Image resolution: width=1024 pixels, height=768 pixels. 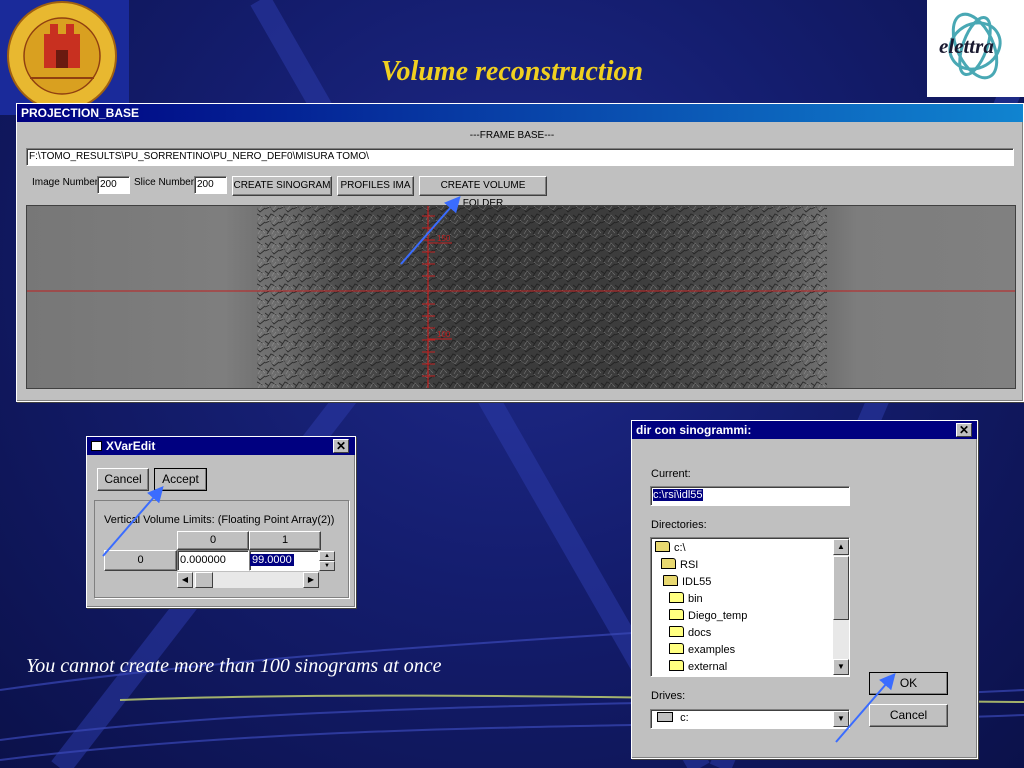 What do you see at coordinates (180, 479) in the screenshot?
I see `accept-button: Accept` at bounding box center [180, 479].